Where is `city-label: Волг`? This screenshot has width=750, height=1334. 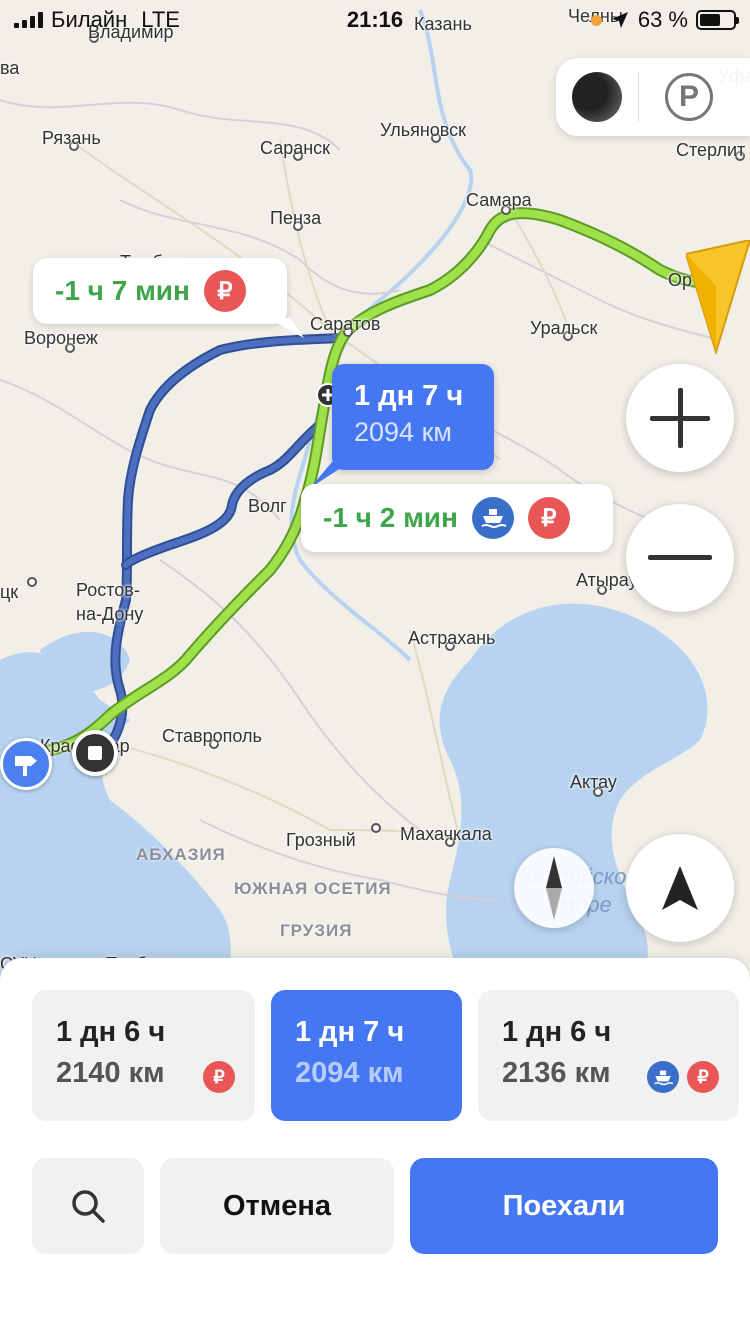
city-label: Волг is located at coordinates (267, 506).